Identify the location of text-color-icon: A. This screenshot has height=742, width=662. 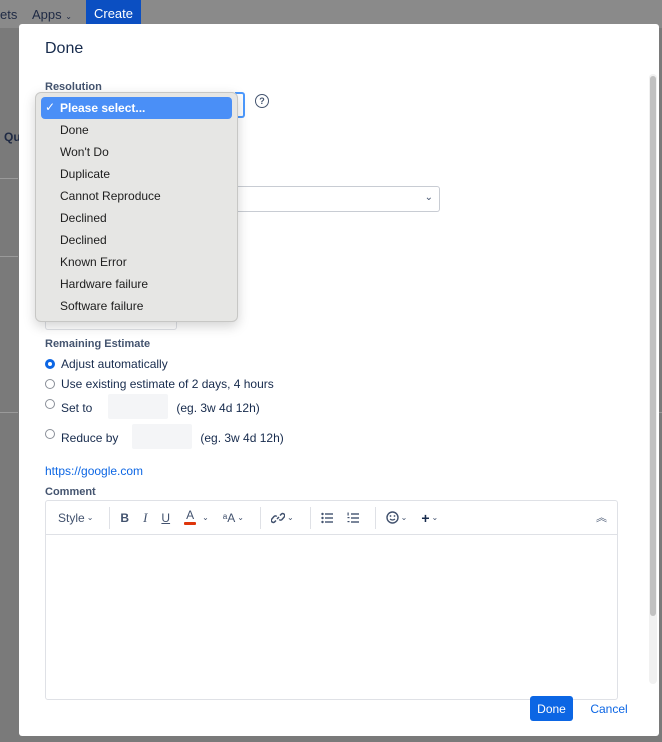
(190, 515).